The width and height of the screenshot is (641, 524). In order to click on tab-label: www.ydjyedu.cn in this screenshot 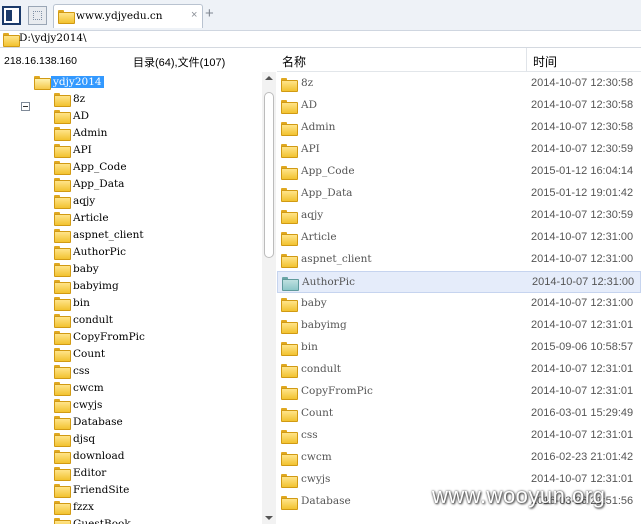, I will do `click(119, 16)`.